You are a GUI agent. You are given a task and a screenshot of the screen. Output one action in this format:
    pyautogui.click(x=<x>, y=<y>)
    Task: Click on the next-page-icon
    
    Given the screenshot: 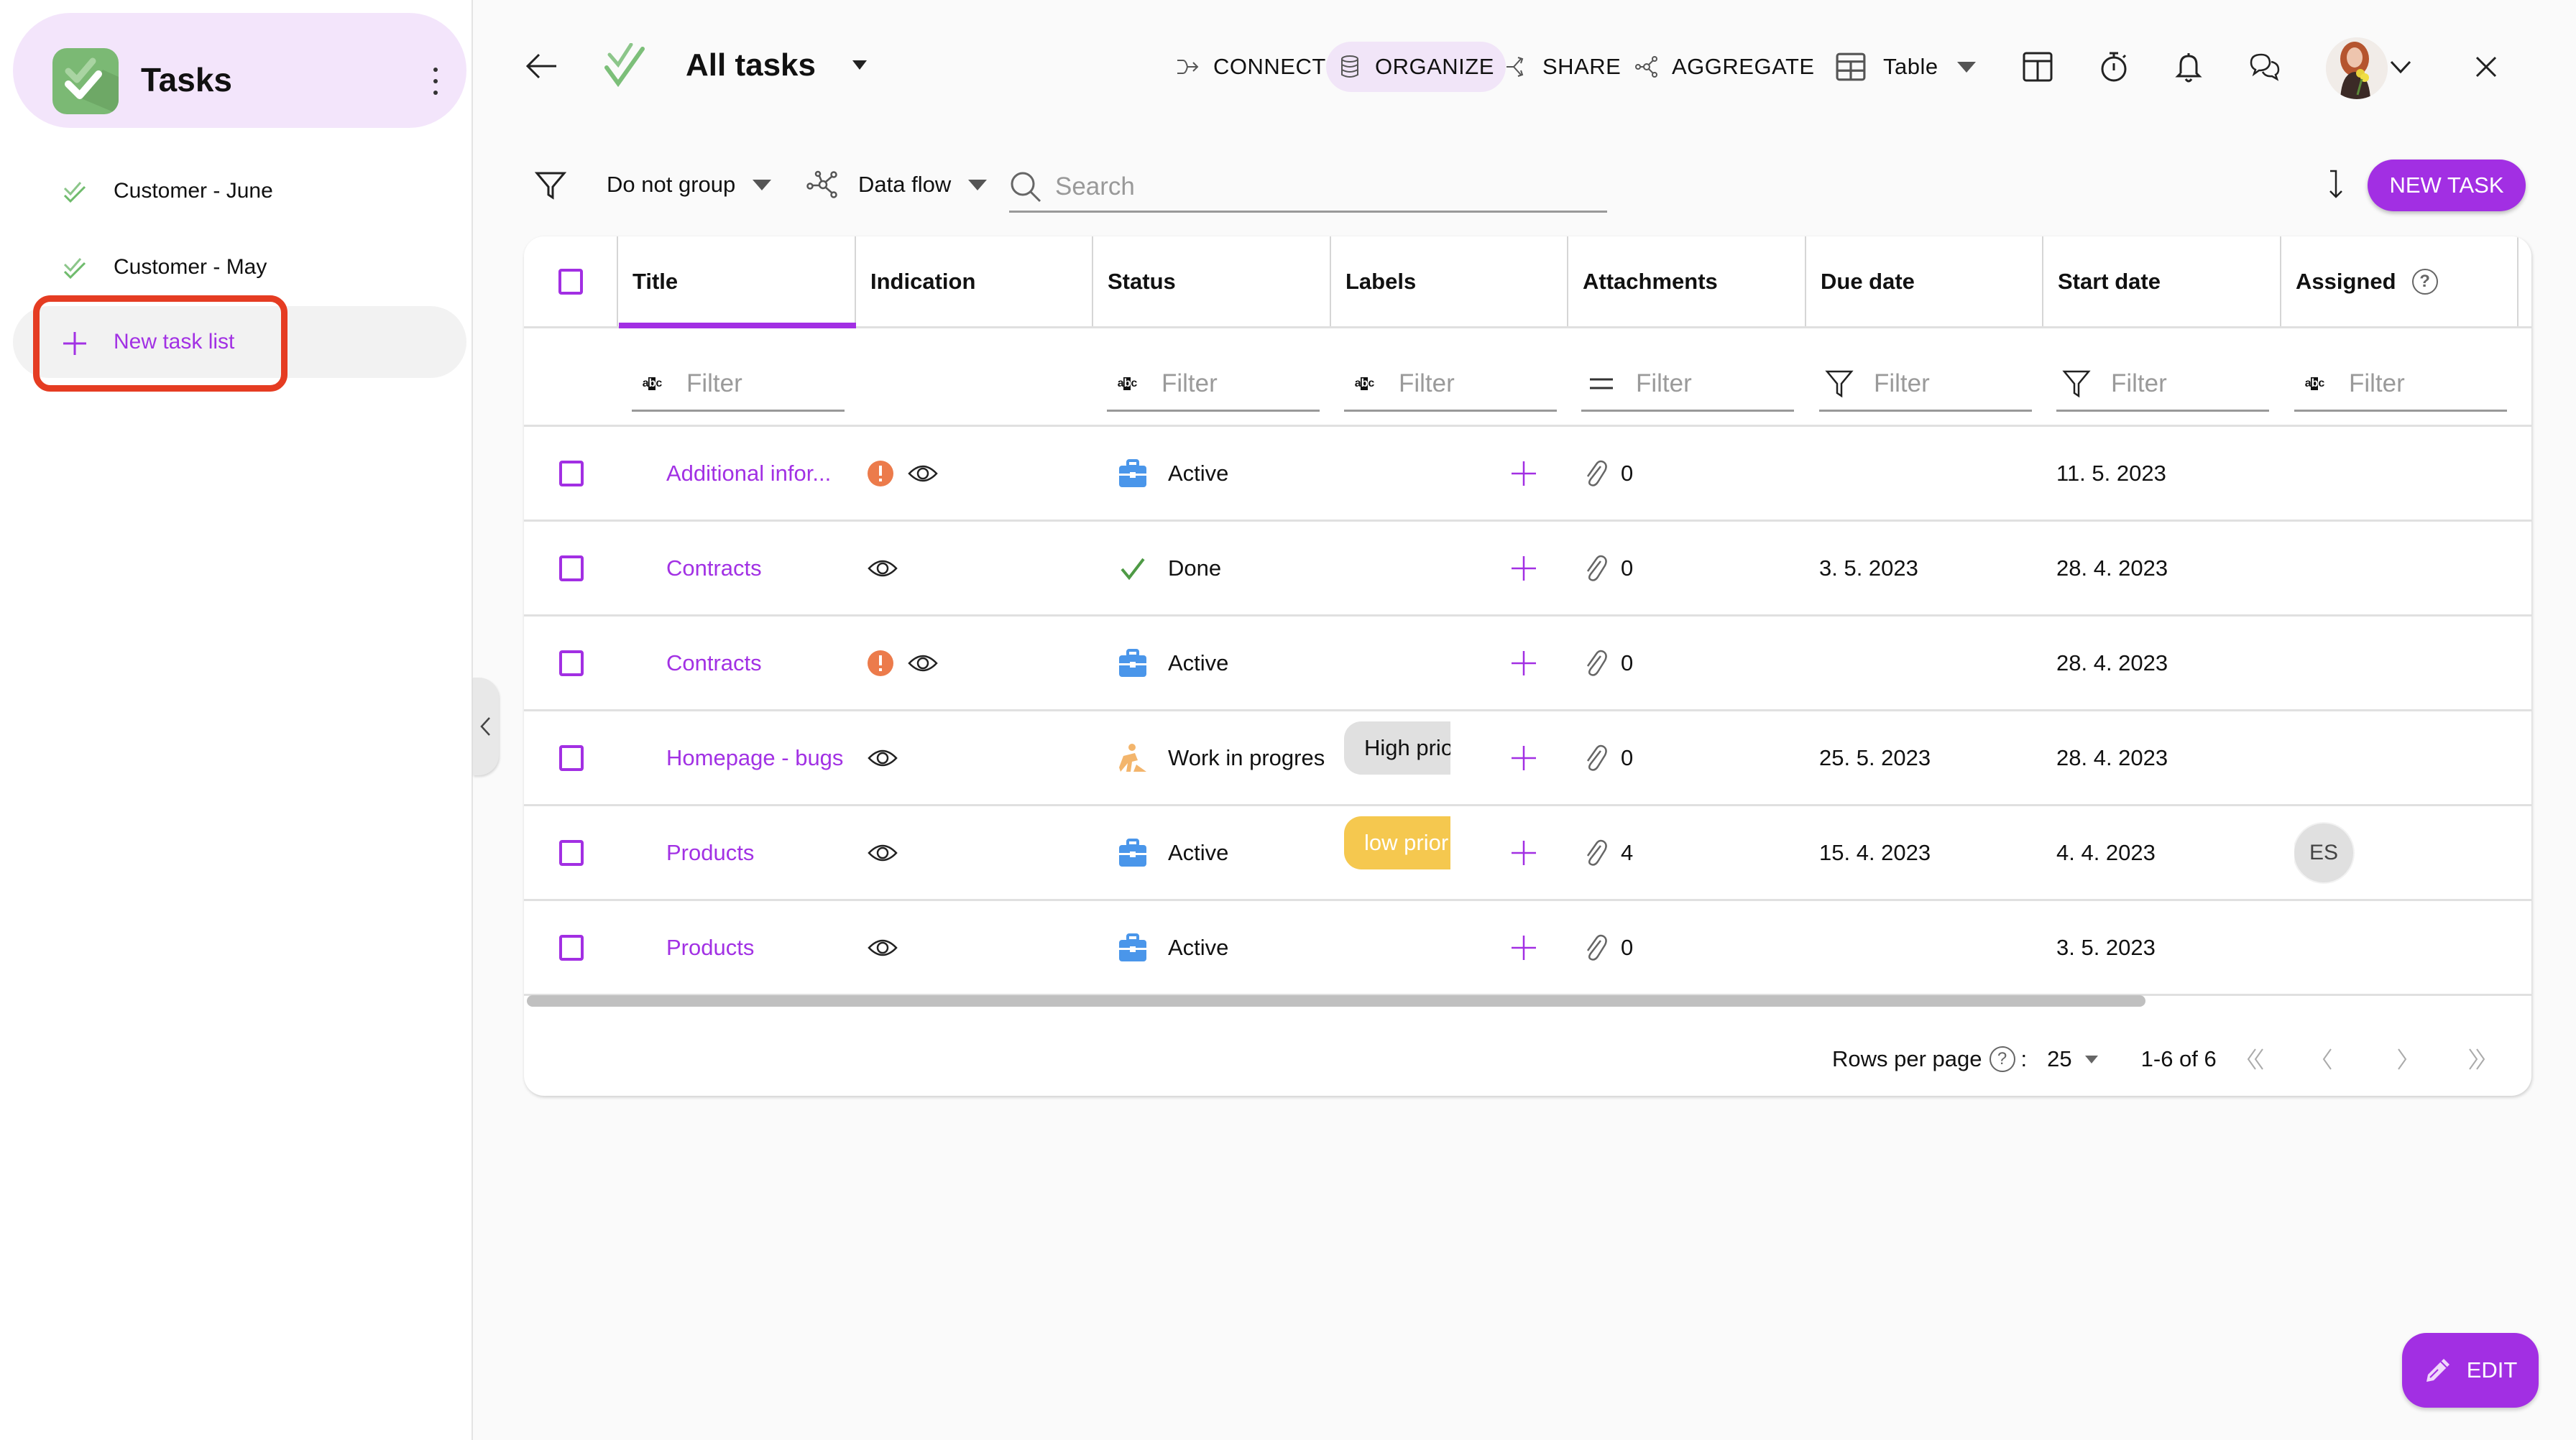 What is the action you would take?
    pyautogui.click(x=2402, y=1059)
    